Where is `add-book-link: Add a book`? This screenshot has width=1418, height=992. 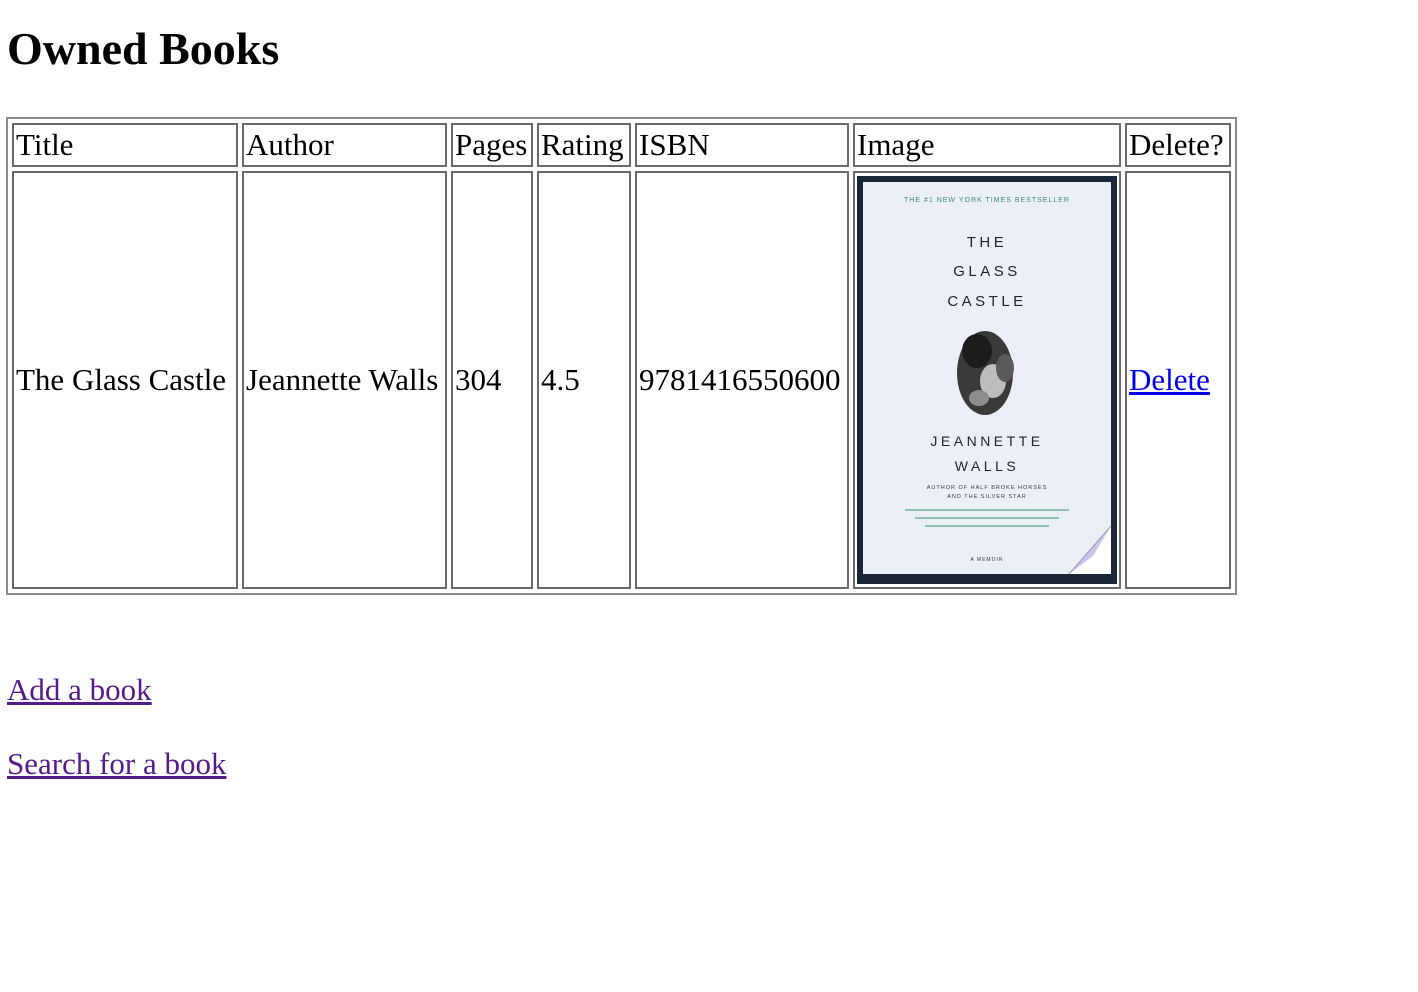 add-book-link: Add a book is located at coordinates (79, 689).